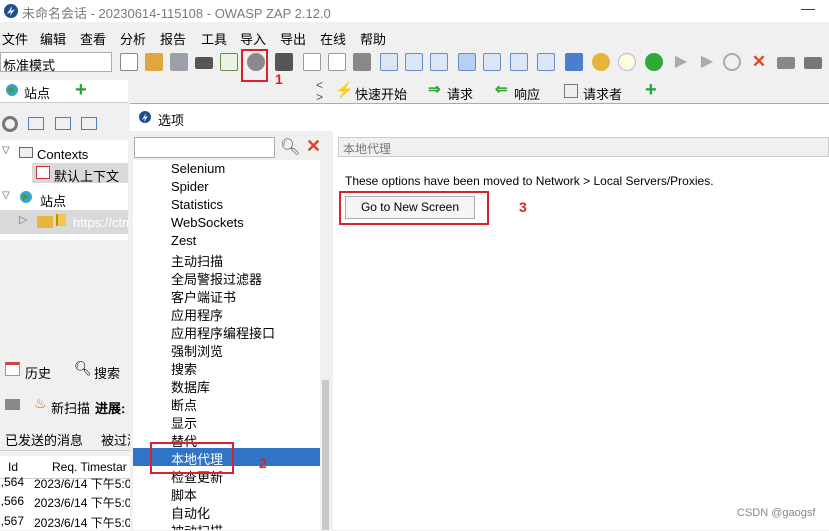  What do you see at coordinates (37, 92) in the screenshot?
I see `tab-sites: 站点` at bounding box center [37, 92].